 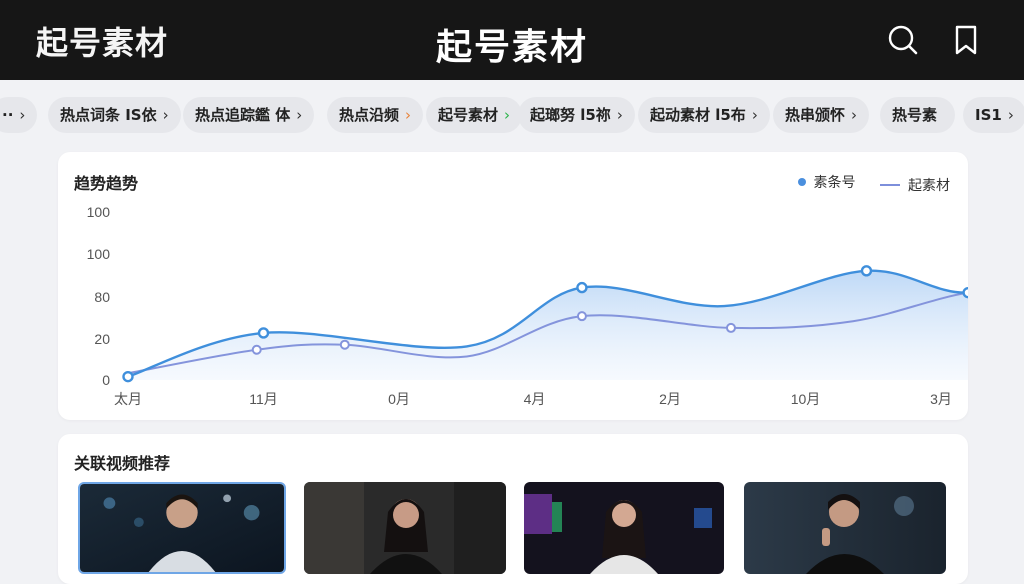 I want to click on tag-label: 热串颁怀, so click(x=815, y=115).